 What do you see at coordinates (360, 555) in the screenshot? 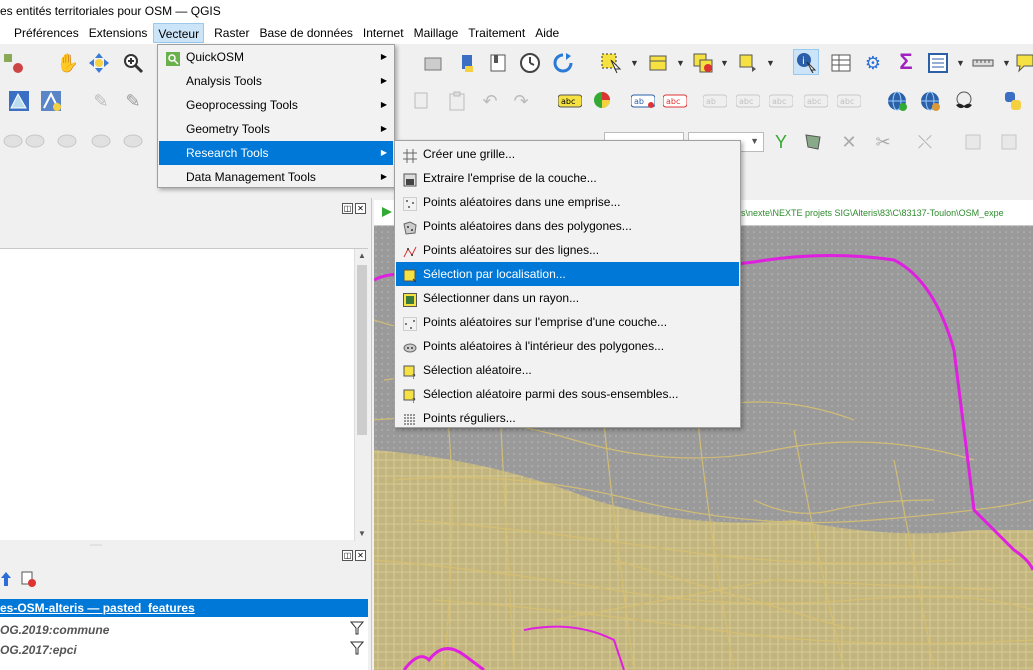
I see `close-layers-panel-icon: ✕` at bounding box center [360, 555].